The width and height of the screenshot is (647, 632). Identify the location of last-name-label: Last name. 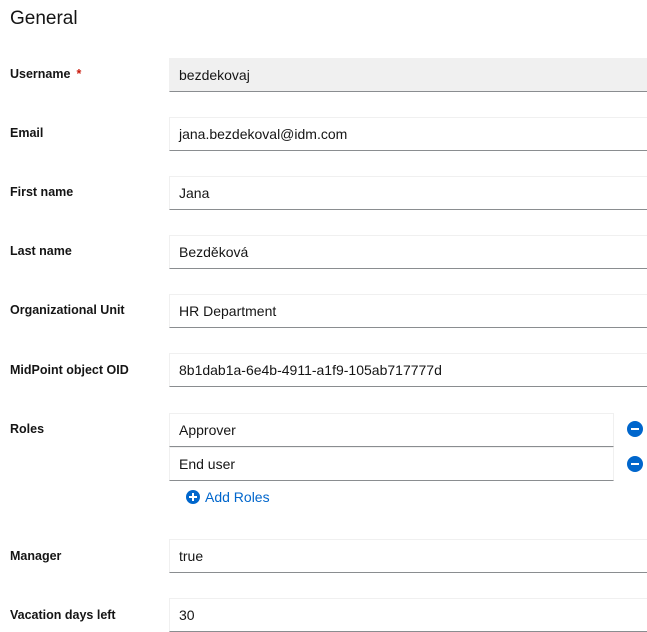
(41, 251).